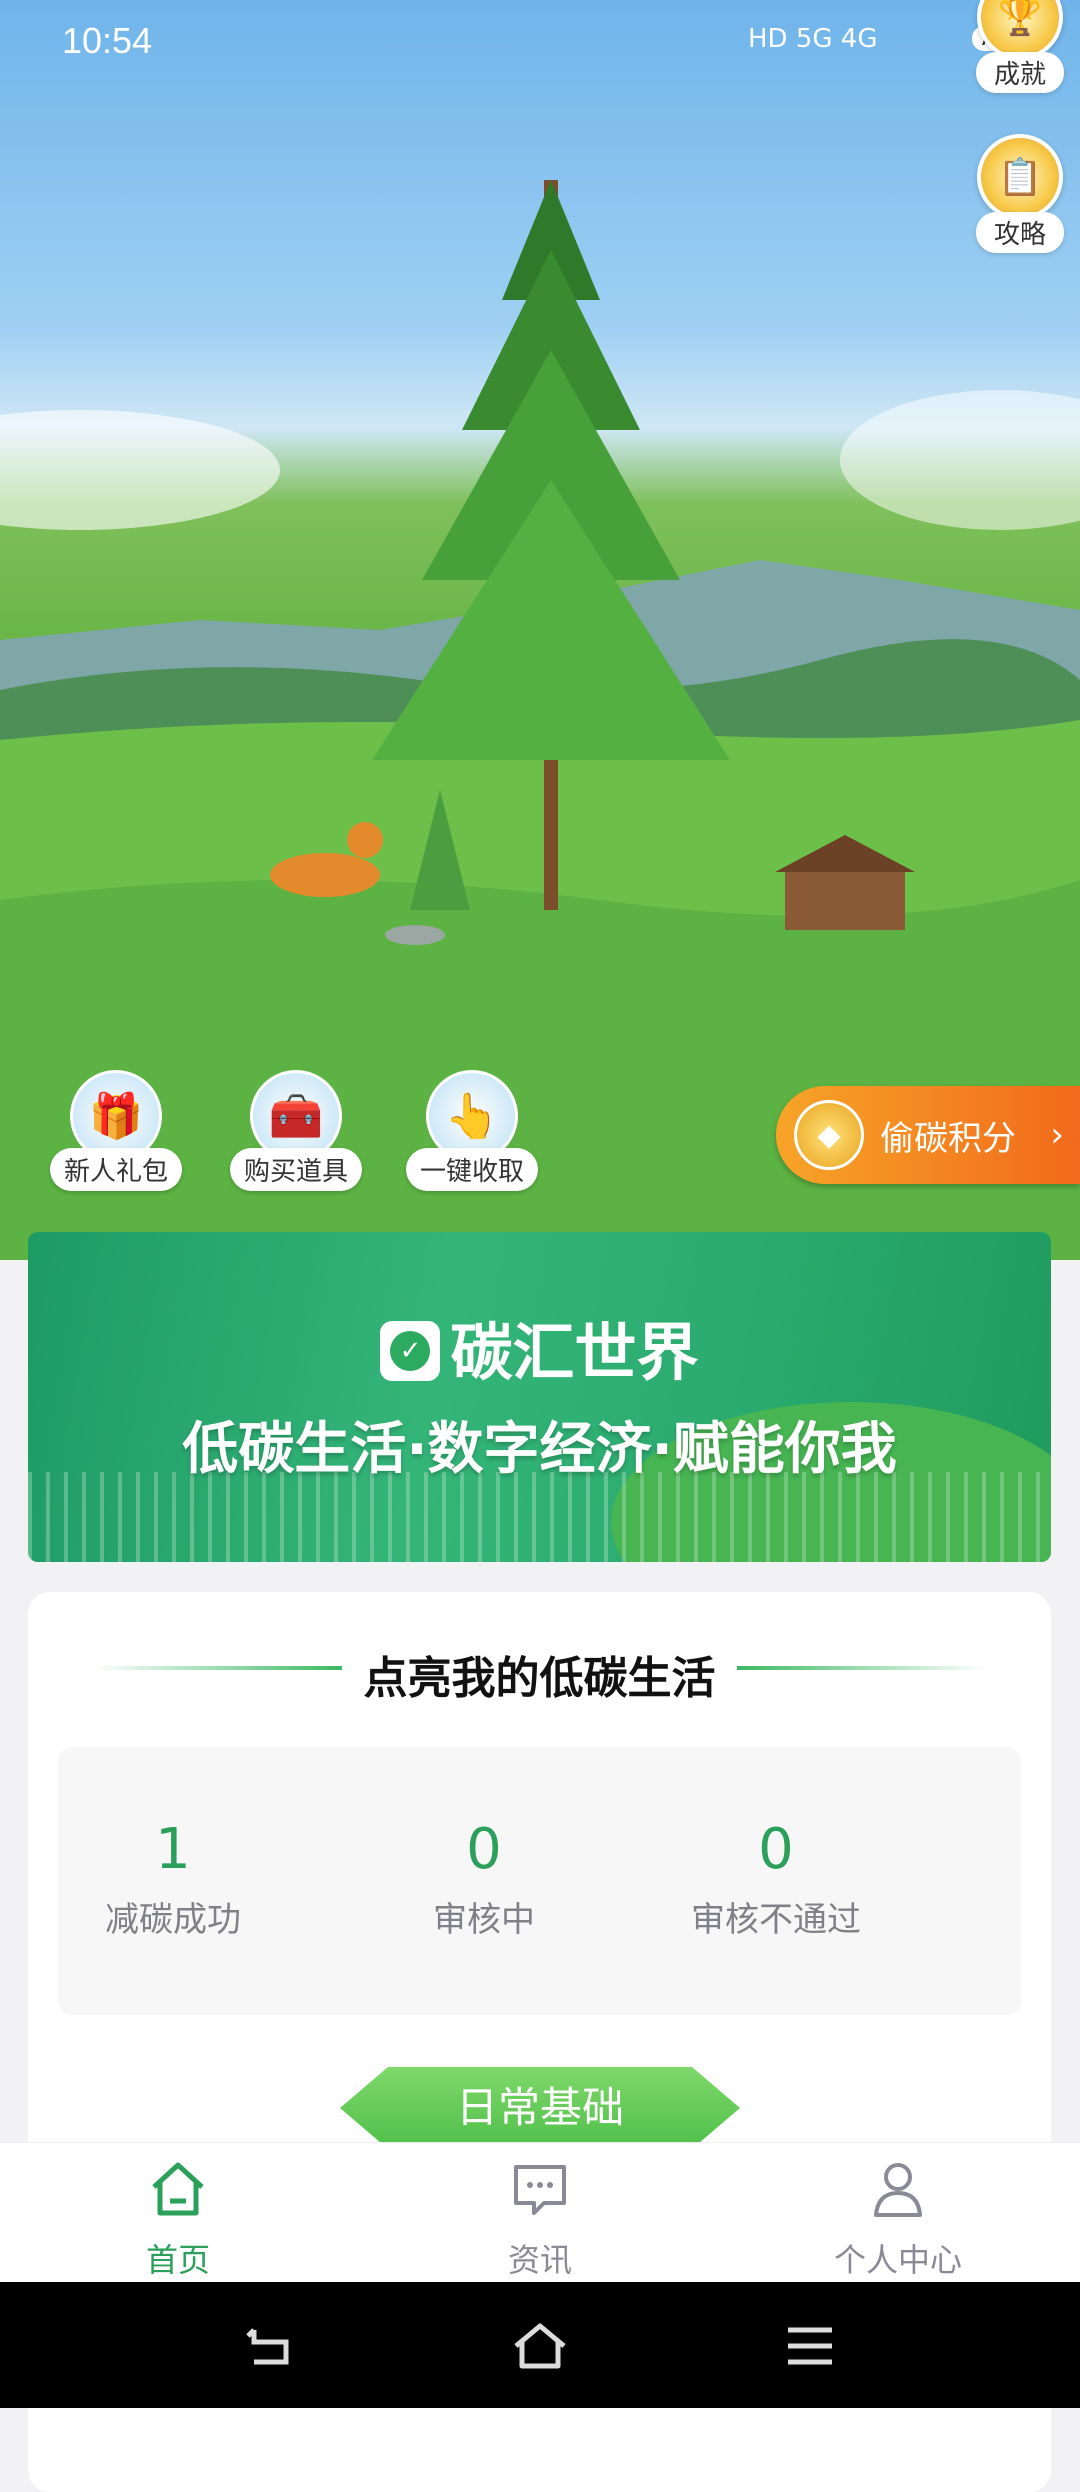 The image size is (1080, 2492). I want to click on bottom-tab-bar: 首页 资讯 个人中心, so click(540, 2212).